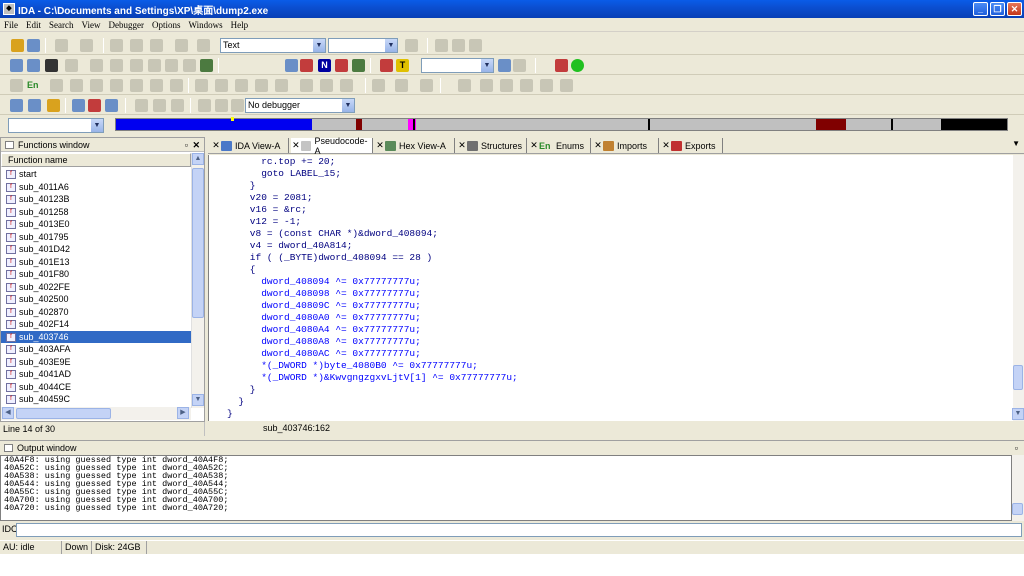 Image resolution: width=1024 pixels, height=576 pixels. Describe the element at coordinates (241, 270) in the screenshot. I see `code-line: {` at that location.